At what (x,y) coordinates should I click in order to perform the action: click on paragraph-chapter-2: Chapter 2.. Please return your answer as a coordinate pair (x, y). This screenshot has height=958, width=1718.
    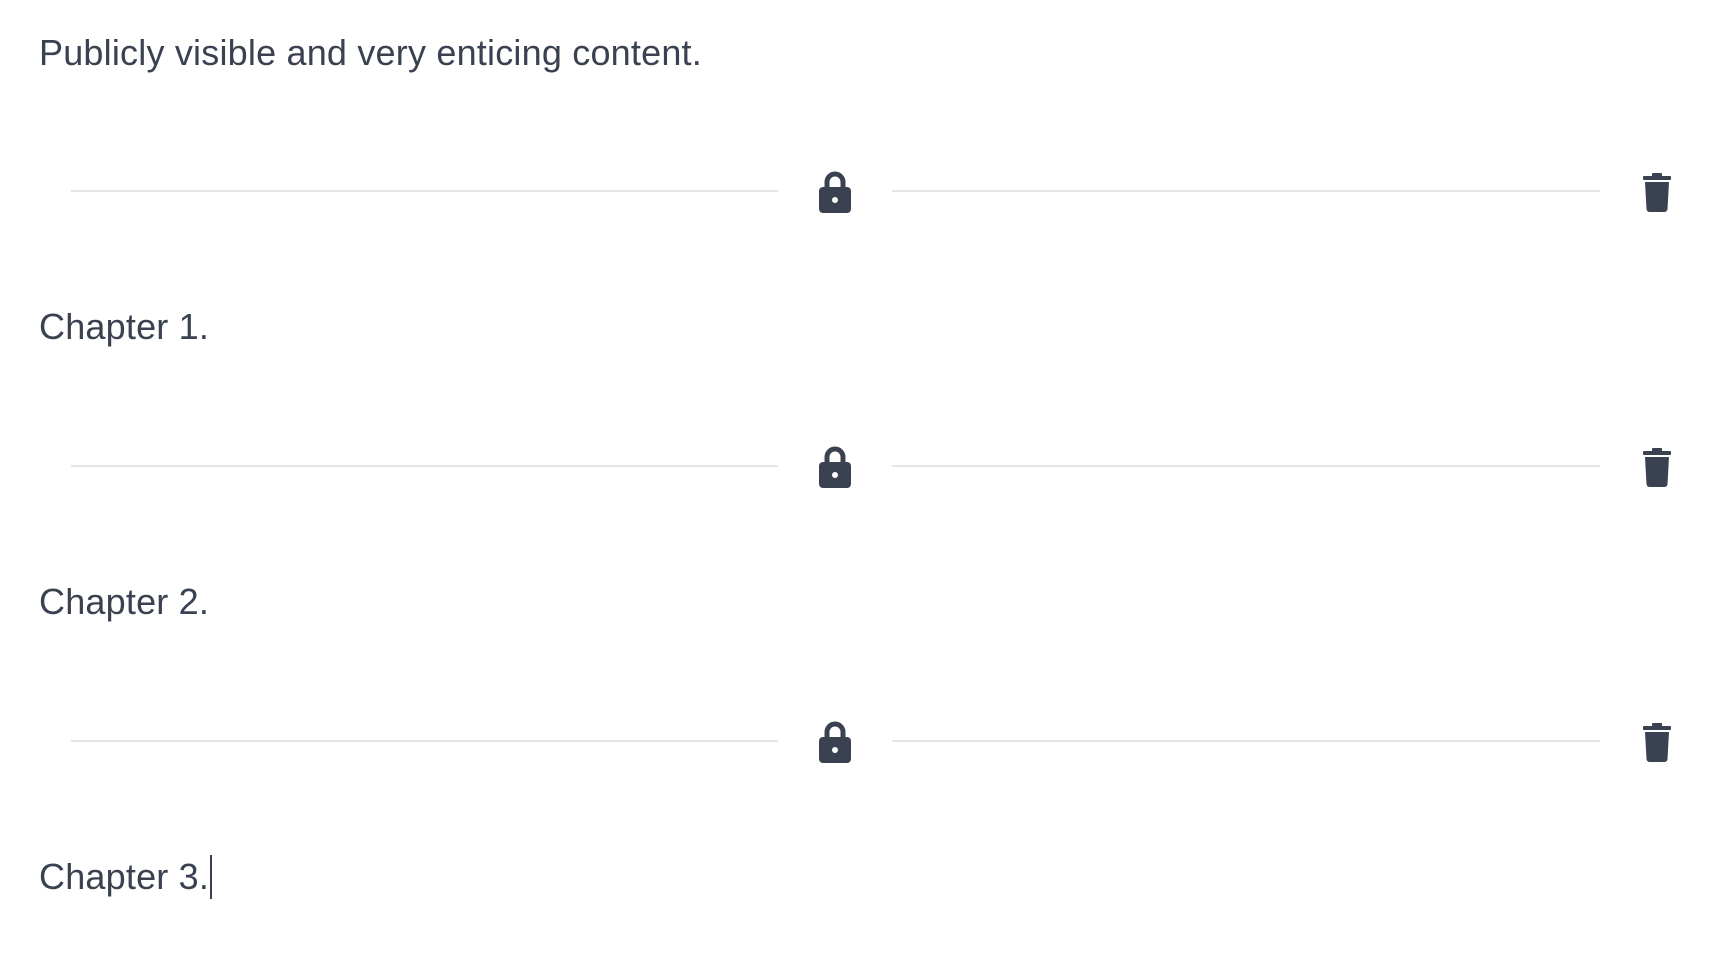
    Looking at the image, I should click on (124, 602).